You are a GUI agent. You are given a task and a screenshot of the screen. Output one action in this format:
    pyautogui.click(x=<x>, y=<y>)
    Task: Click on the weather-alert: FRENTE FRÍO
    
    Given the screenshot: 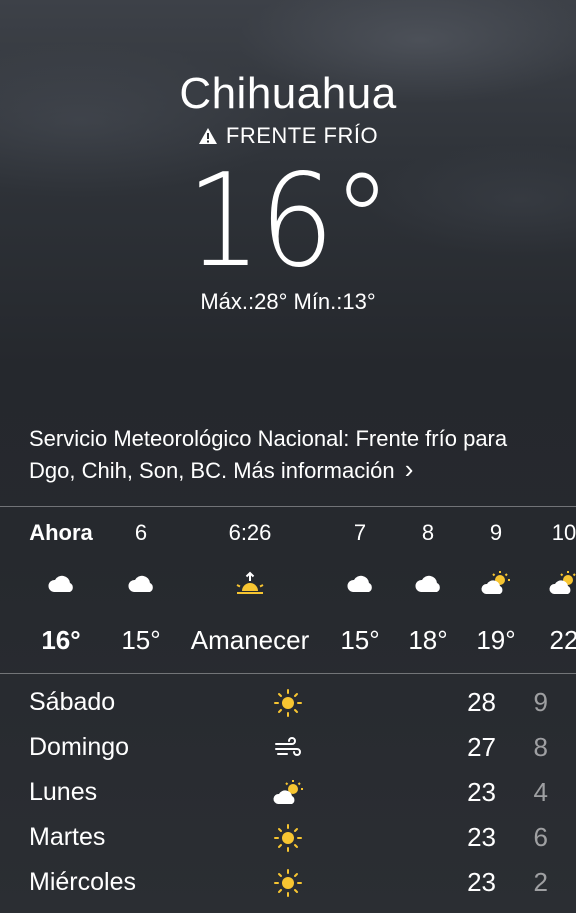 What is the action you would take?
    pyautogui.click(x=288, y=136)
    